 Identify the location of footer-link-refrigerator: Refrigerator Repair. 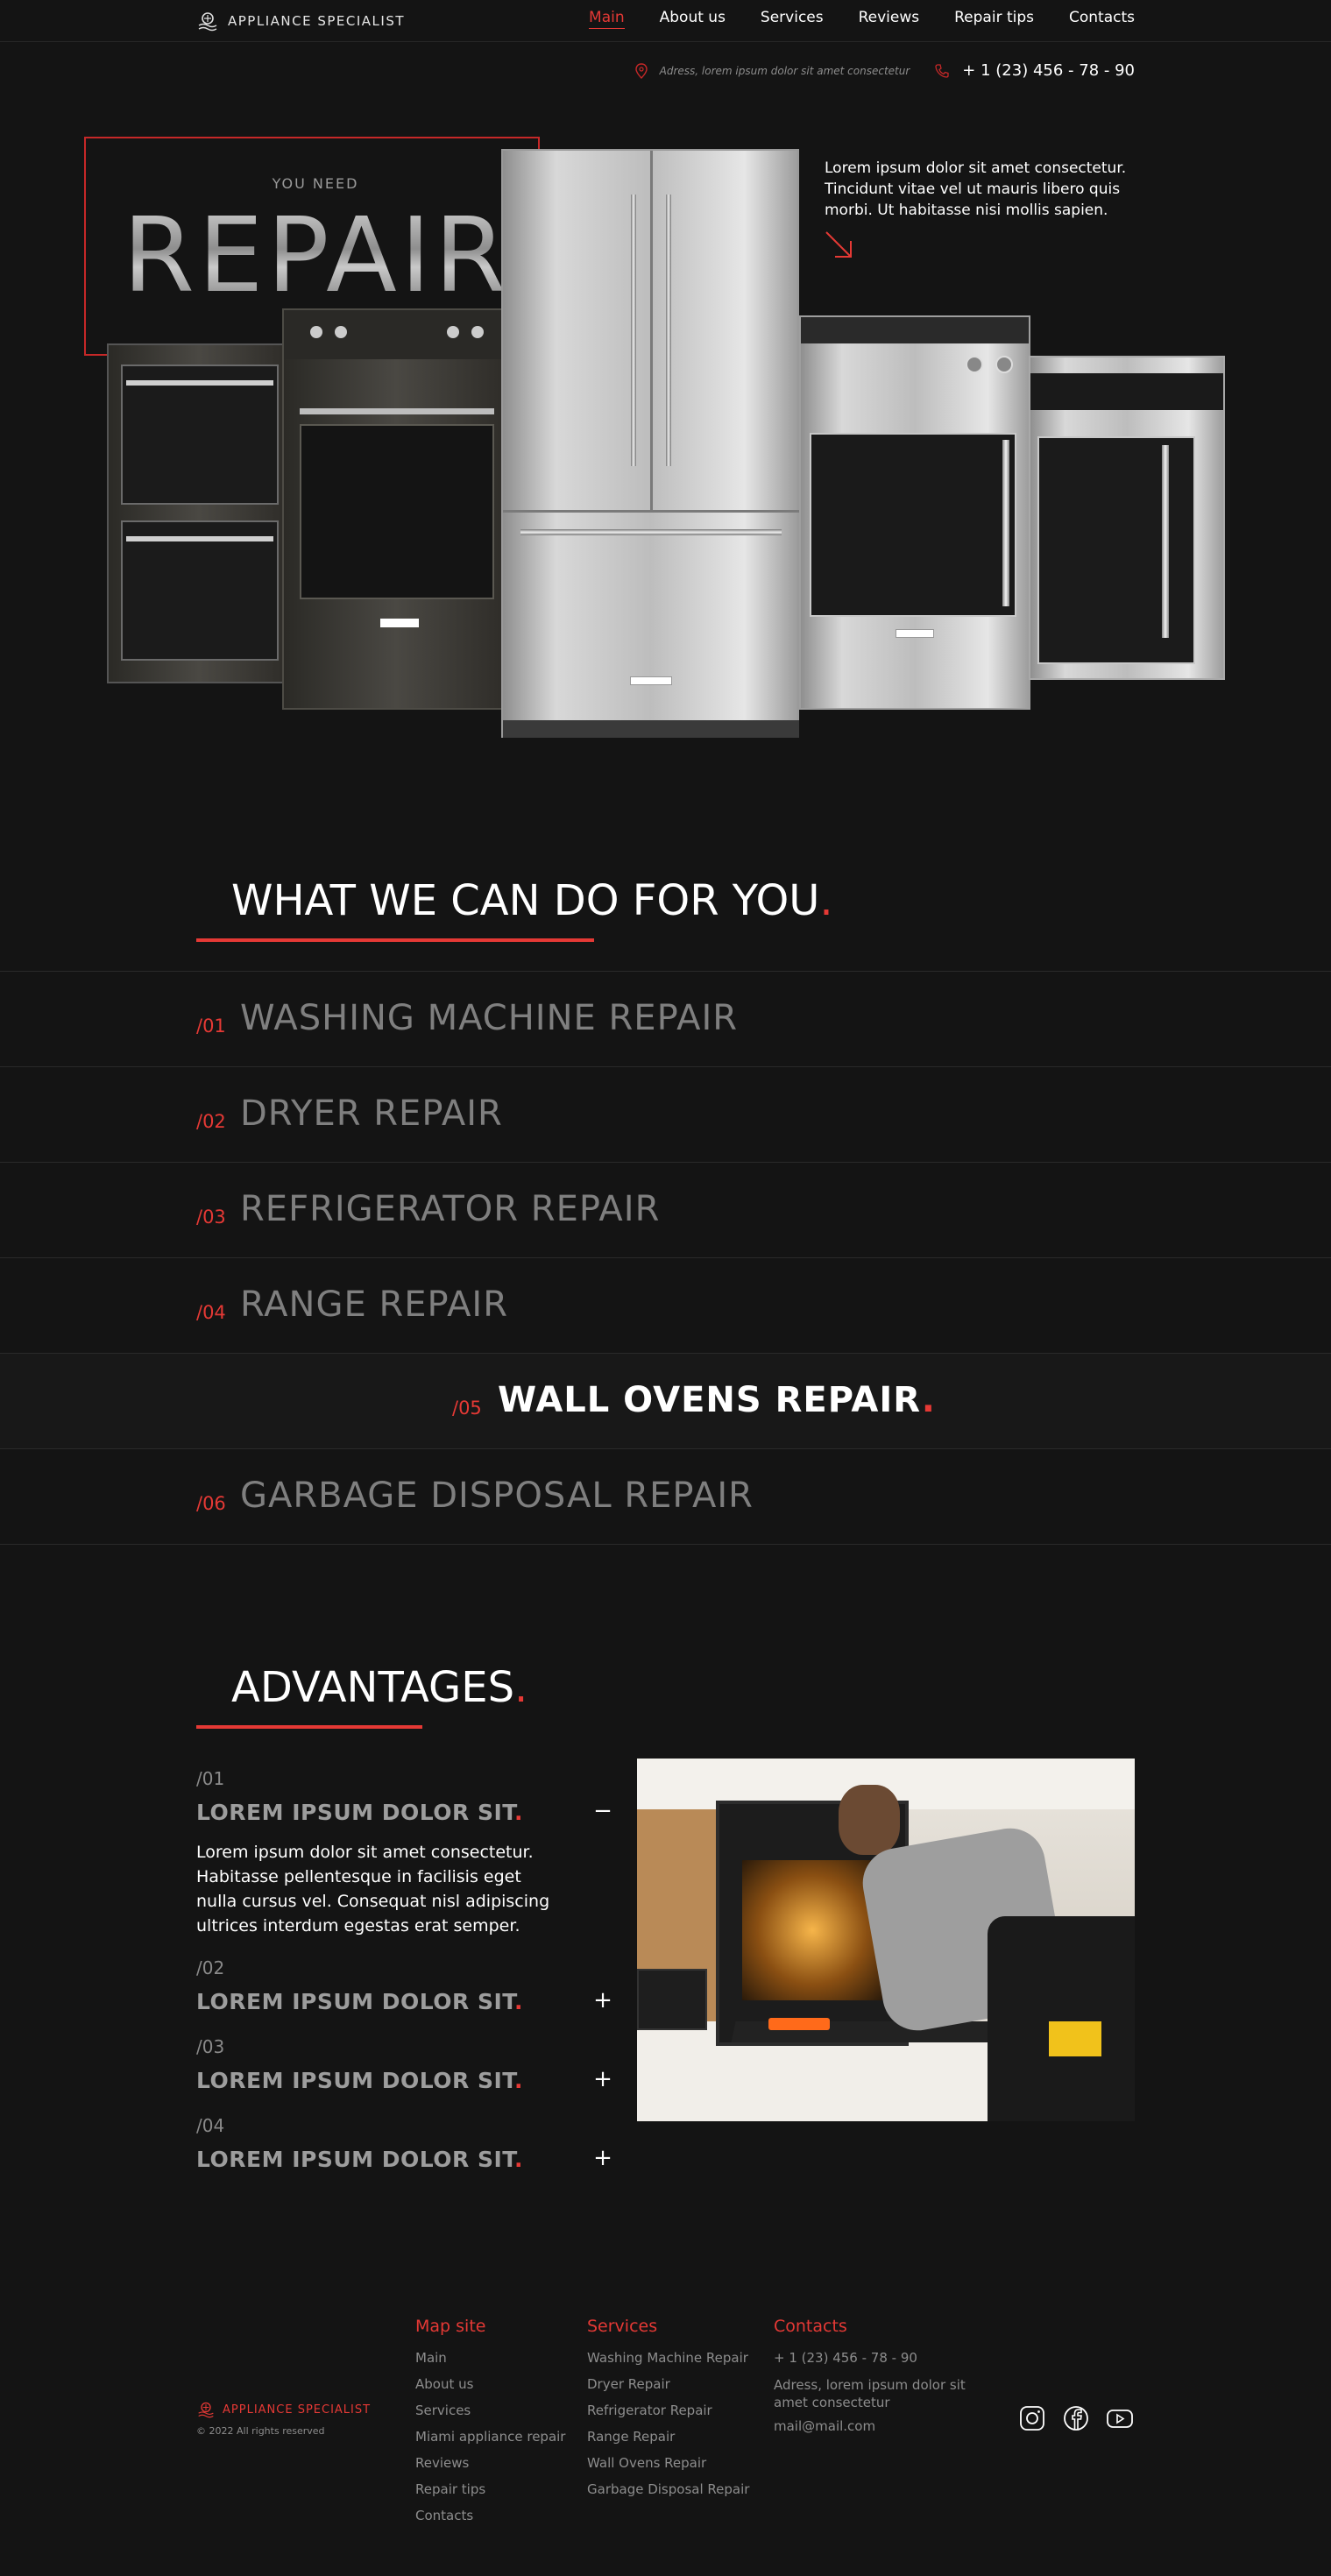
(649, 2410).